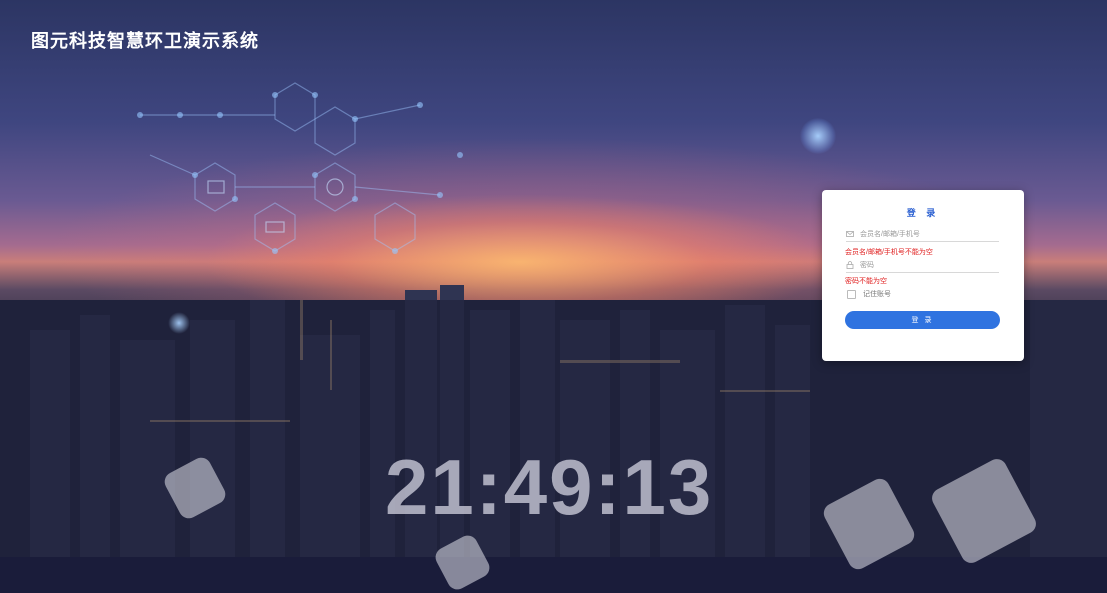  What do you see at coordinates (866, 281) in the screenshot?
I see `password-error: 密码不能为空` at bounding box center [866, 281].